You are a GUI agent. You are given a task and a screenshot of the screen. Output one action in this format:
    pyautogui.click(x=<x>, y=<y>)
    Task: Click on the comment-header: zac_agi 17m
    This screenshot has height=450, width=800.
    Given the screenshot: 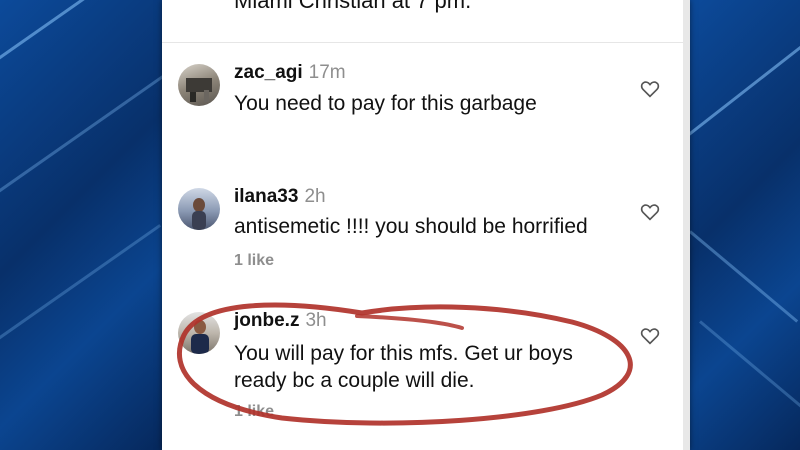 What is the action you would take?
    pyautogui.click(x=290, y=73)
    